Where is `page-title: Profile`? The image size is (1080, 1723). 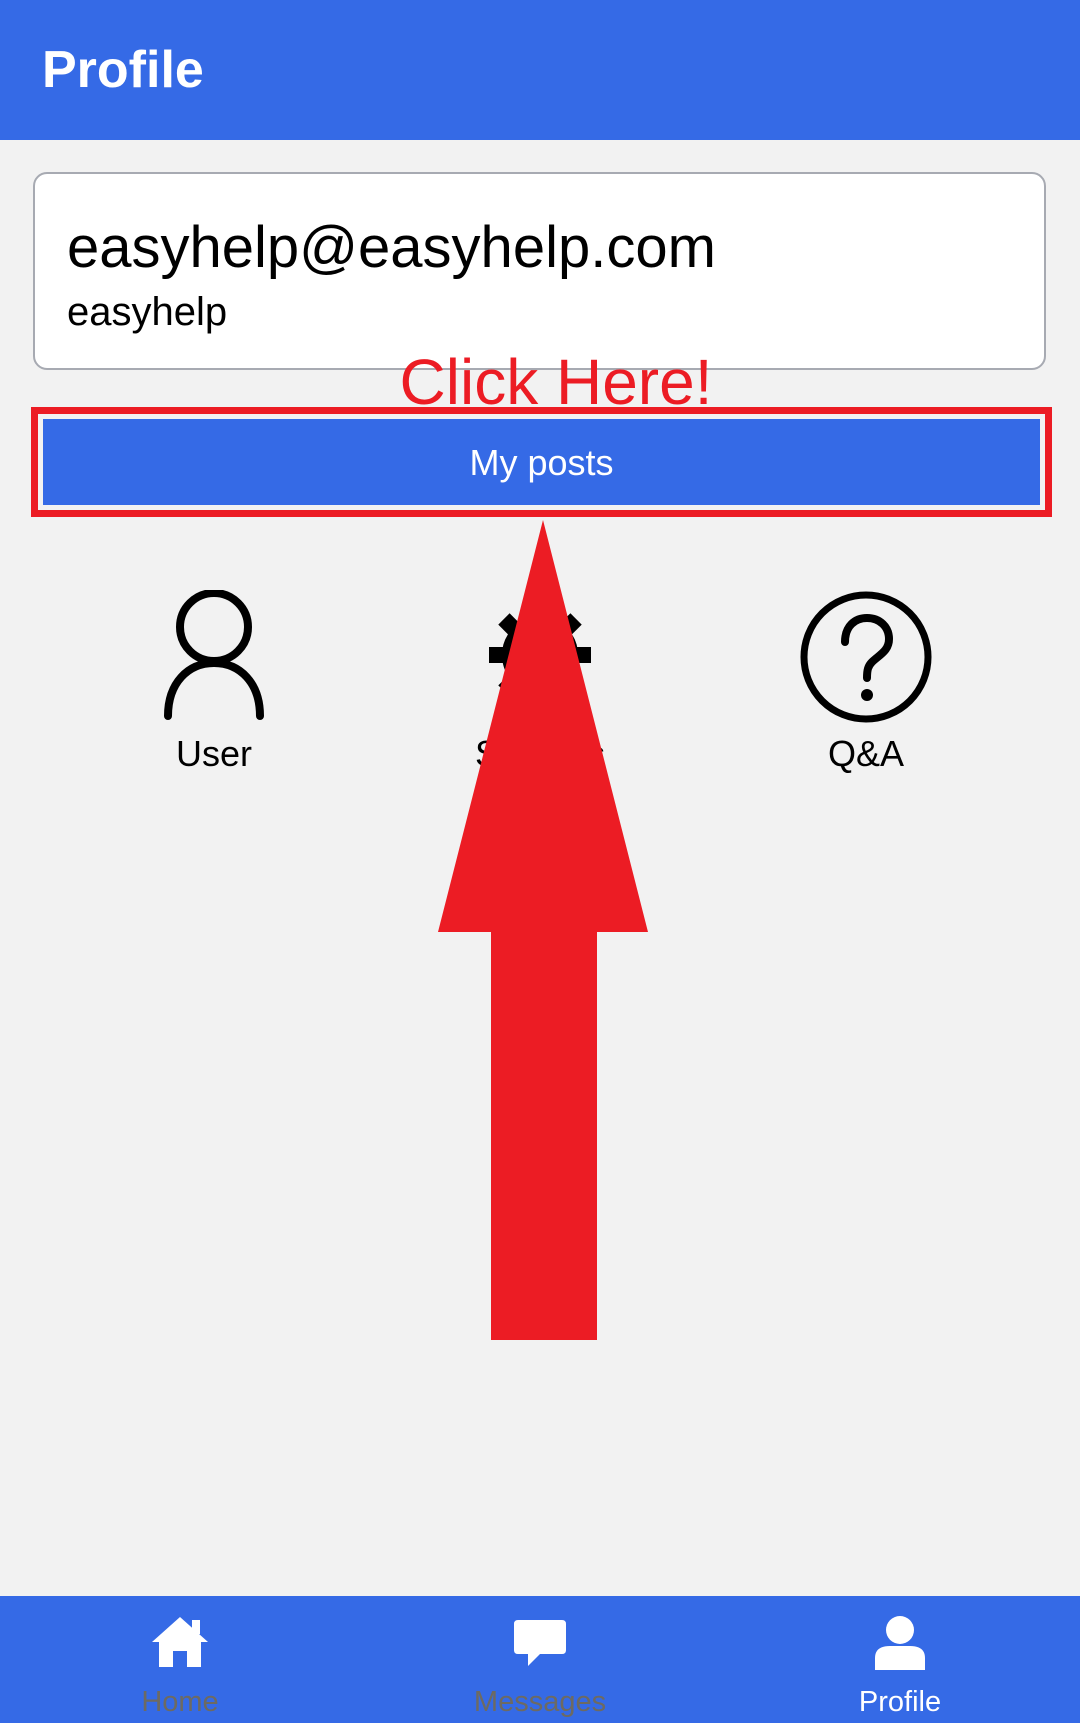
page-title: Profile is located at coordinates (123, 70).